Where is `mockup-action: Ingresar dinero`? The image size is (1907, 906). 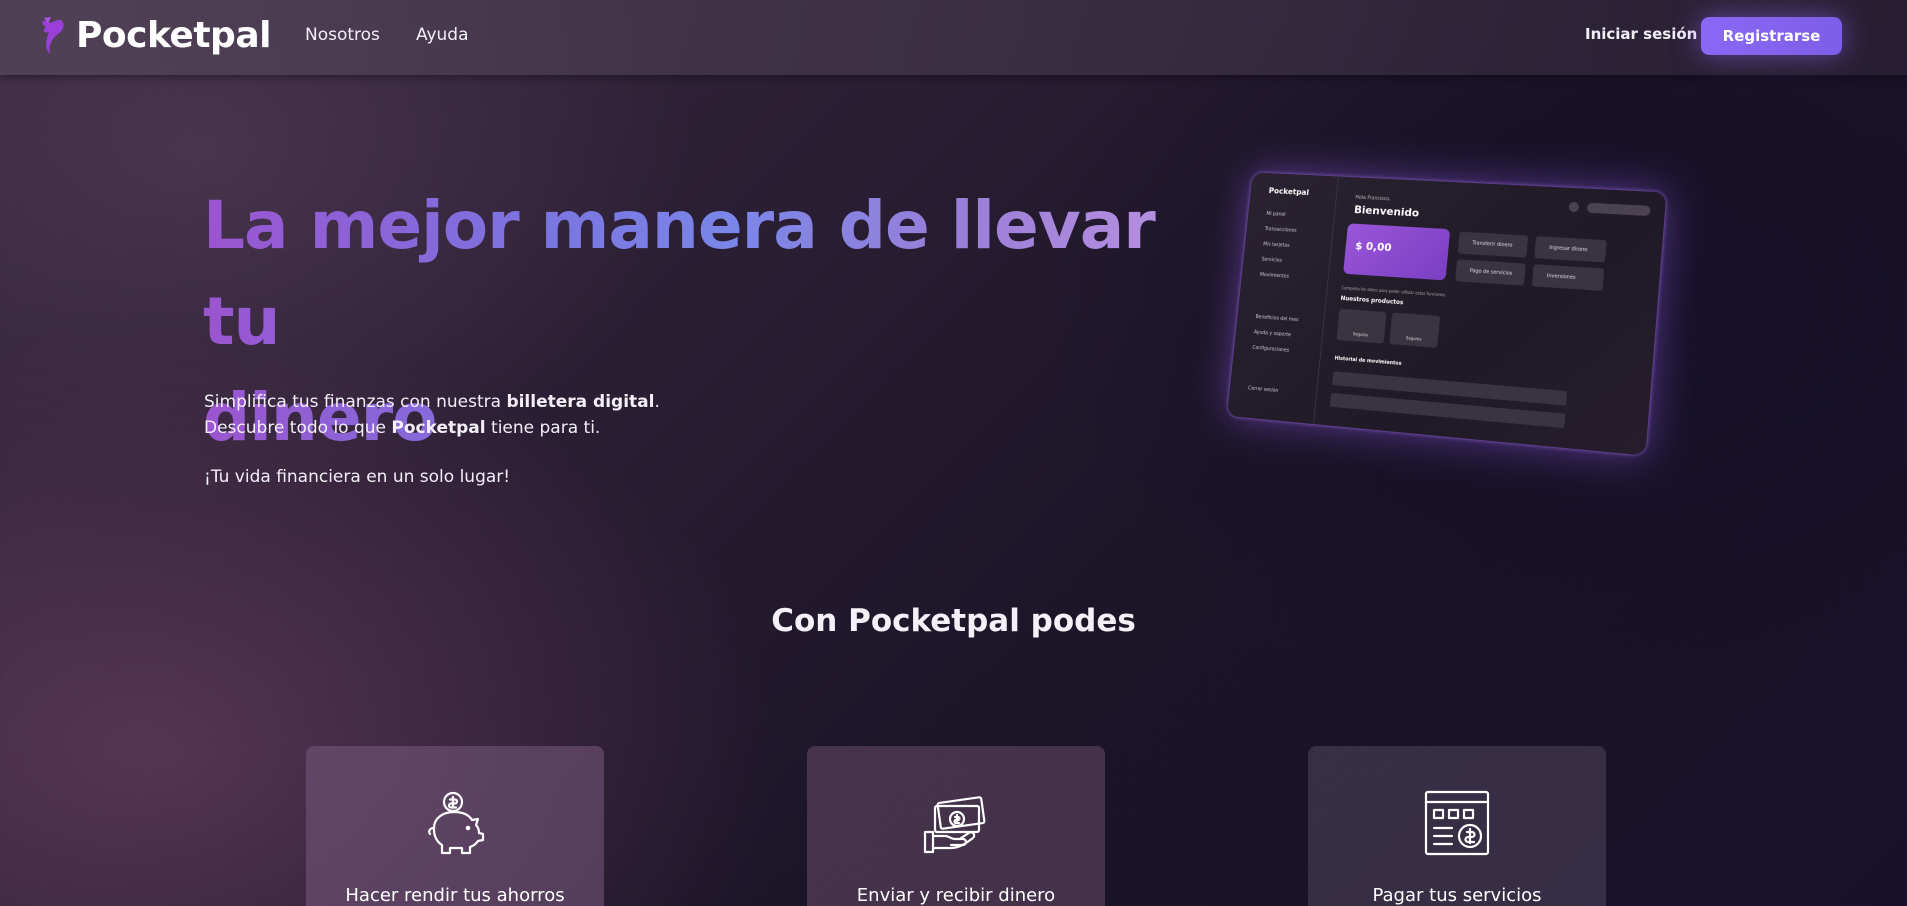
mockup-action: Ingresar dinero is located at coordinates (1570, 249).